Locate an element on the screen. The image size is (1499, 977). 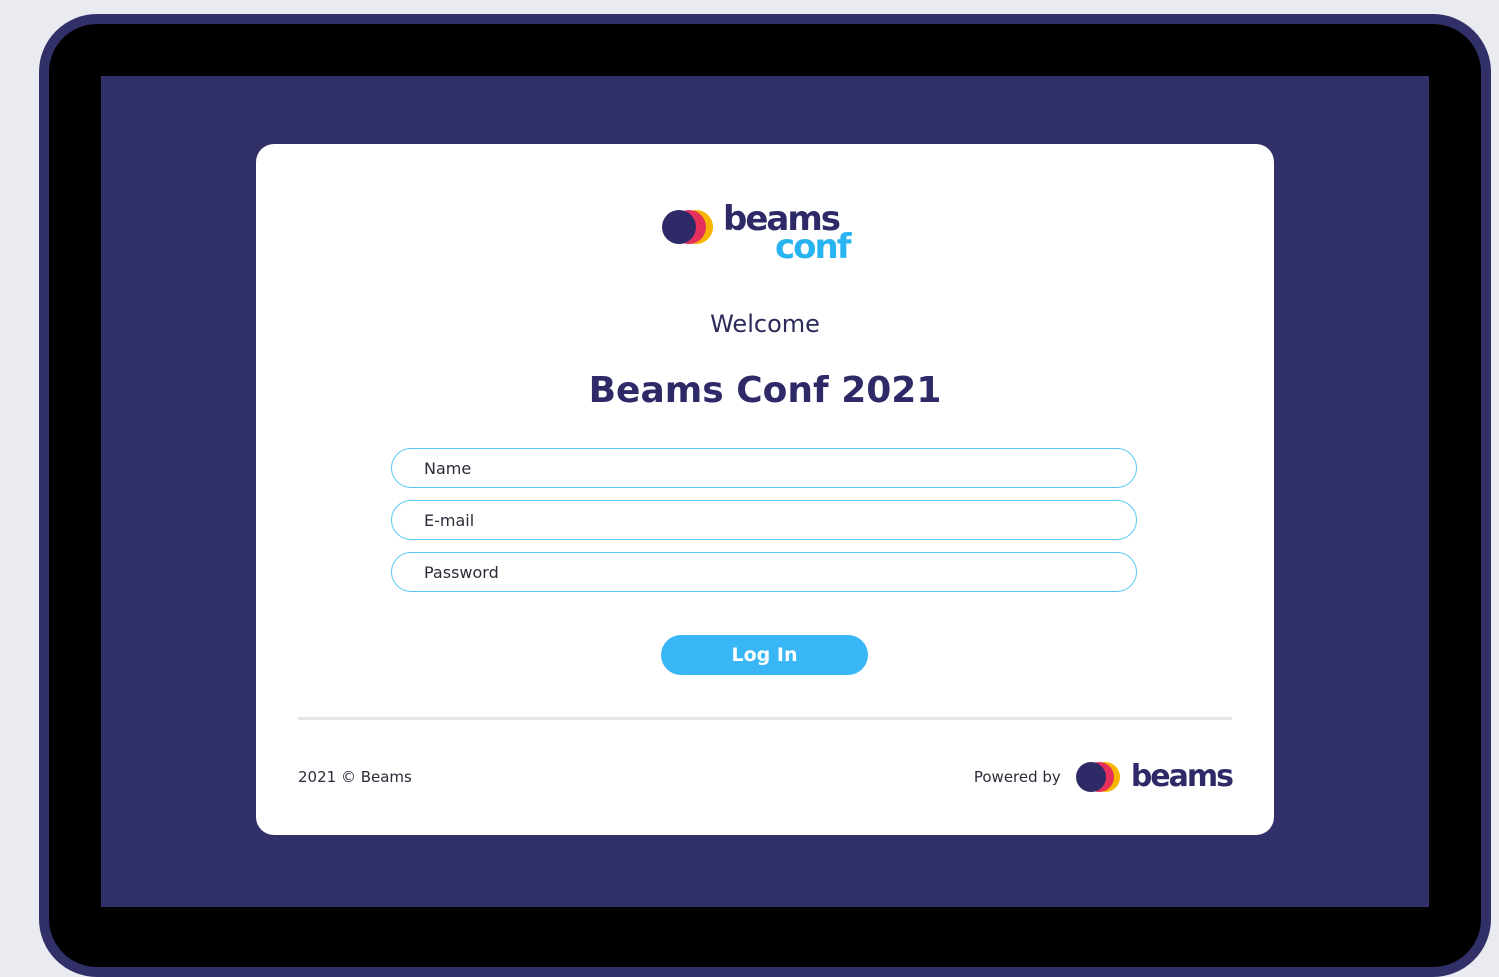
footer-divider is located at coordinates (765, 718).